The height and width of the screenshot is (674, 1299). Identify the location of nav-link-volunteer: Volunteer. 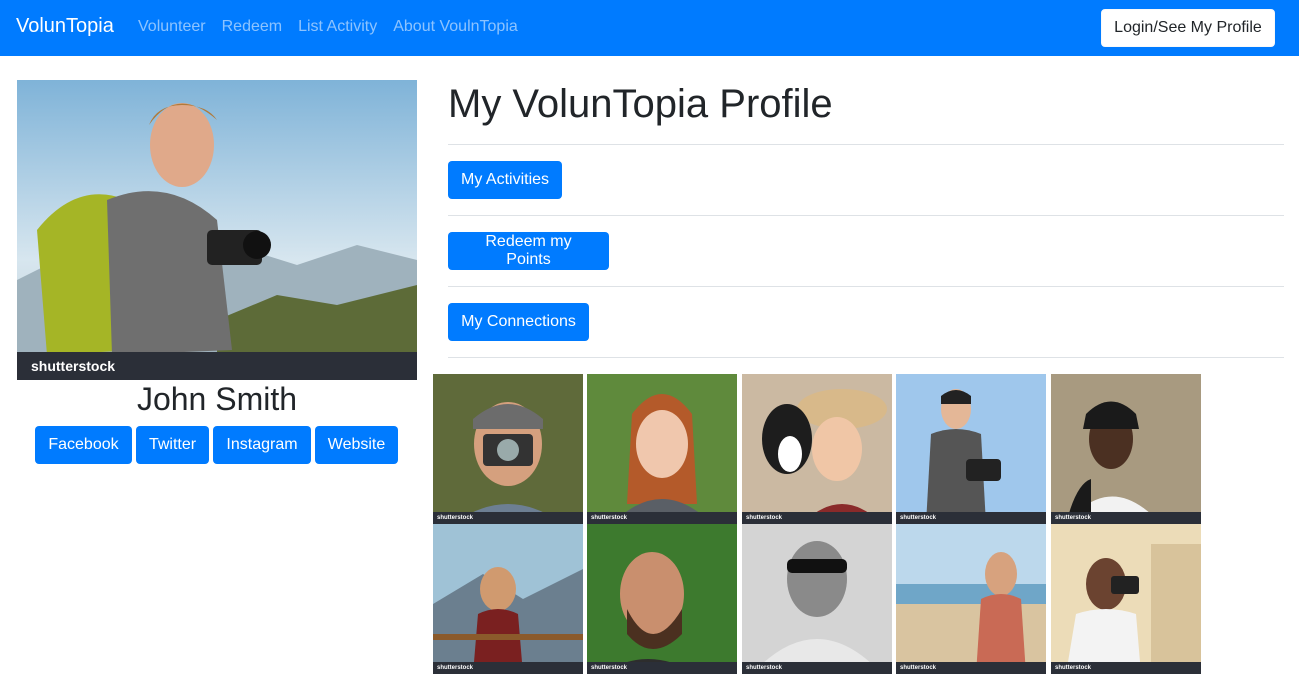
(172, 27).